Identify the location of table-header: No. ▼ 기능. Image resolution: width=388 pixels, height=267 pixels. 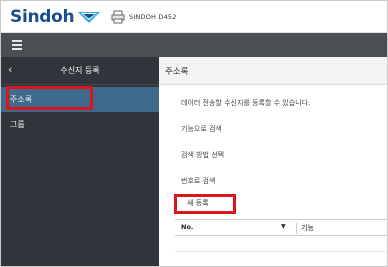
(281, 227).